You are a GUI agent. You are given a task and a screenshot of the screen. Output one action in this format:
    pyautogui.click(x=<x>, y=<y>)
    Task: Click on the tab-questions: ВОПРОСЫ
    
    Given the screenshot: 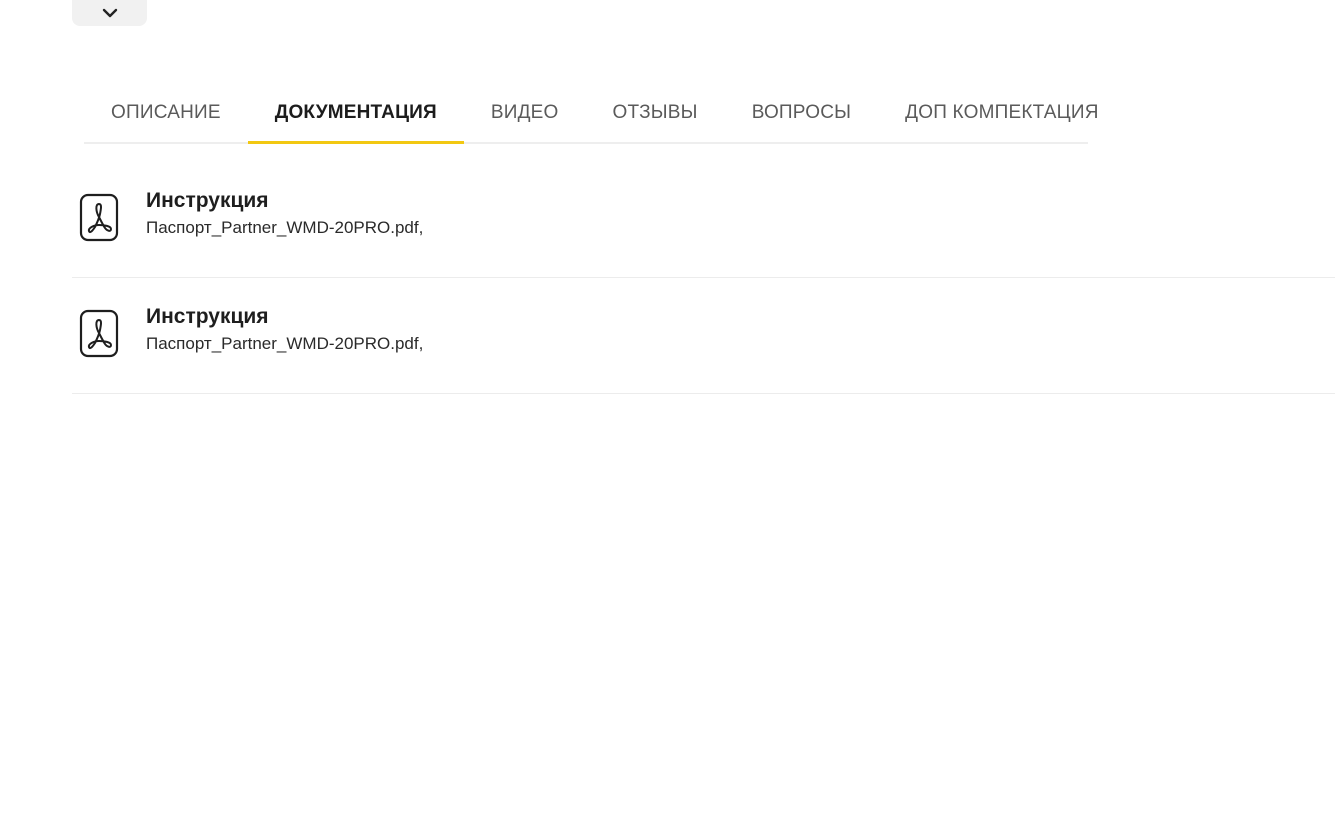 What is the action you would take?
    pyautogui.click(x=801, y=113)
    